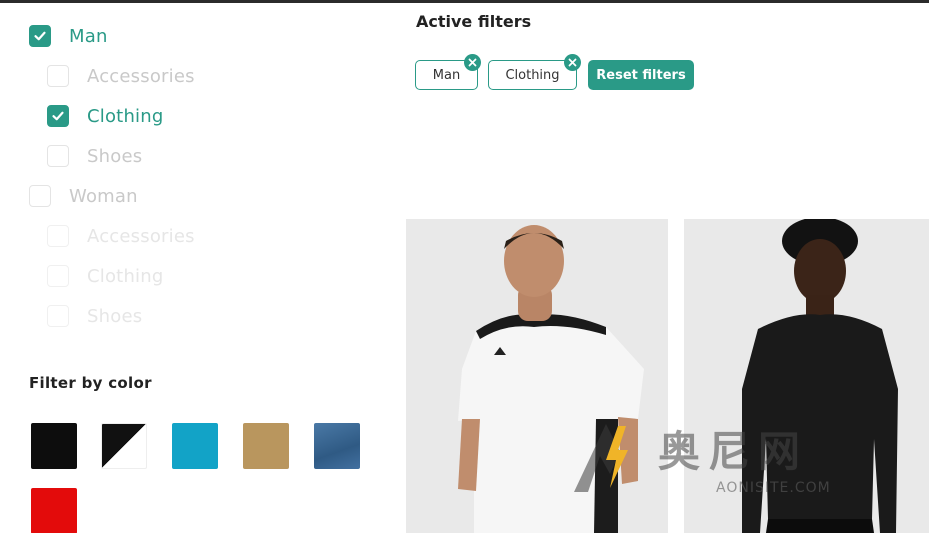  I want to click on category-label: Woman, so click(103, 196).